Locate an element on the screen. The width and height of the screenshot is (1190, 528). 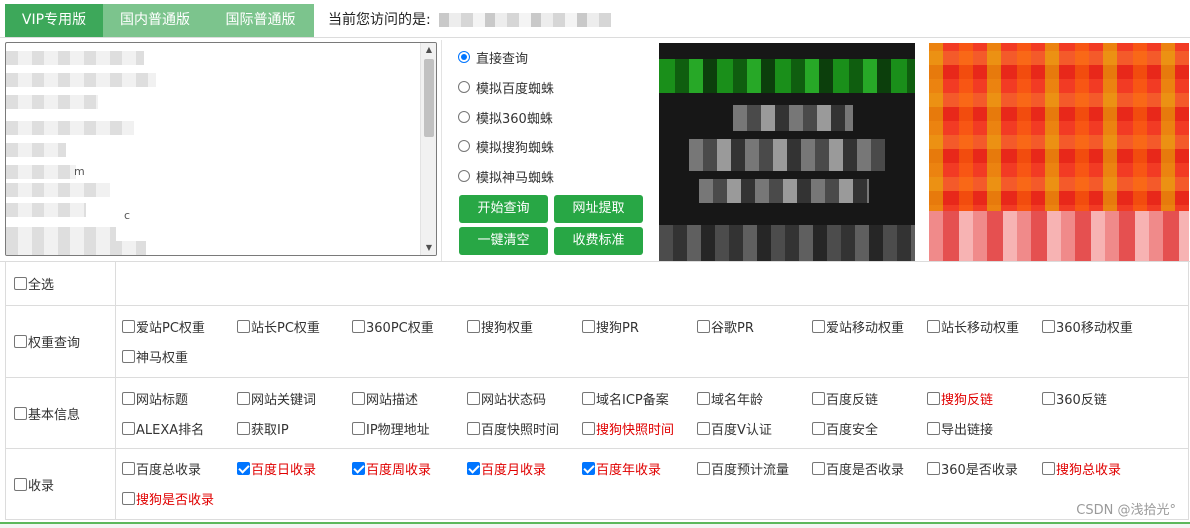
tab-vip: VIP专用版 is located at coordinates (54, 20).